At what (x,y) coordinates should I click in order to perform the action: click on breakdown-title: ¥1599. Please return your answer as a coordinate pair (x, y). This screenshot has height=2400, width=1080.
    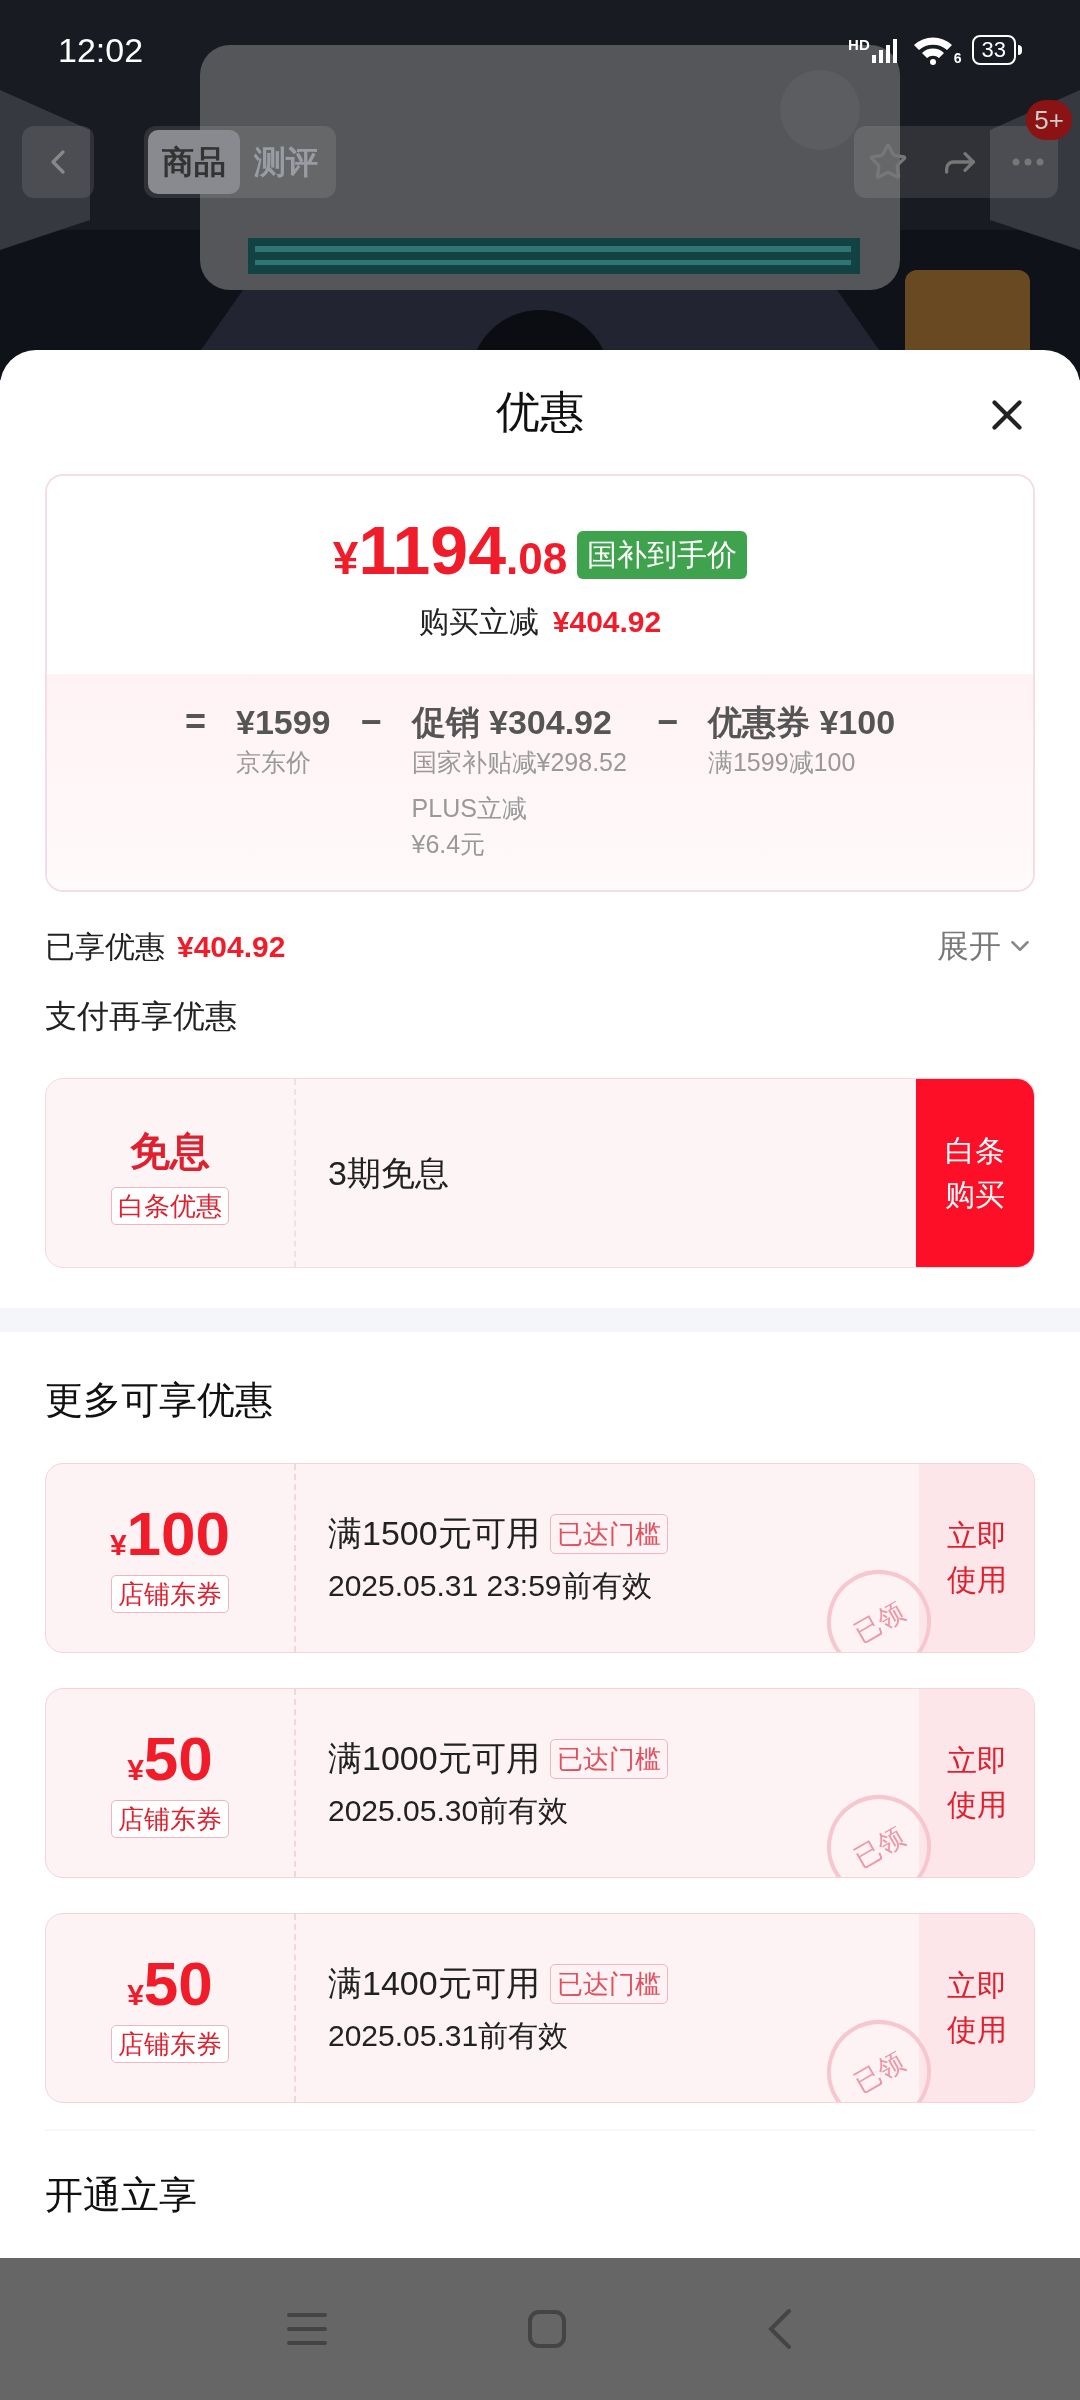
    Looking at the image, I should click on (283, 722).